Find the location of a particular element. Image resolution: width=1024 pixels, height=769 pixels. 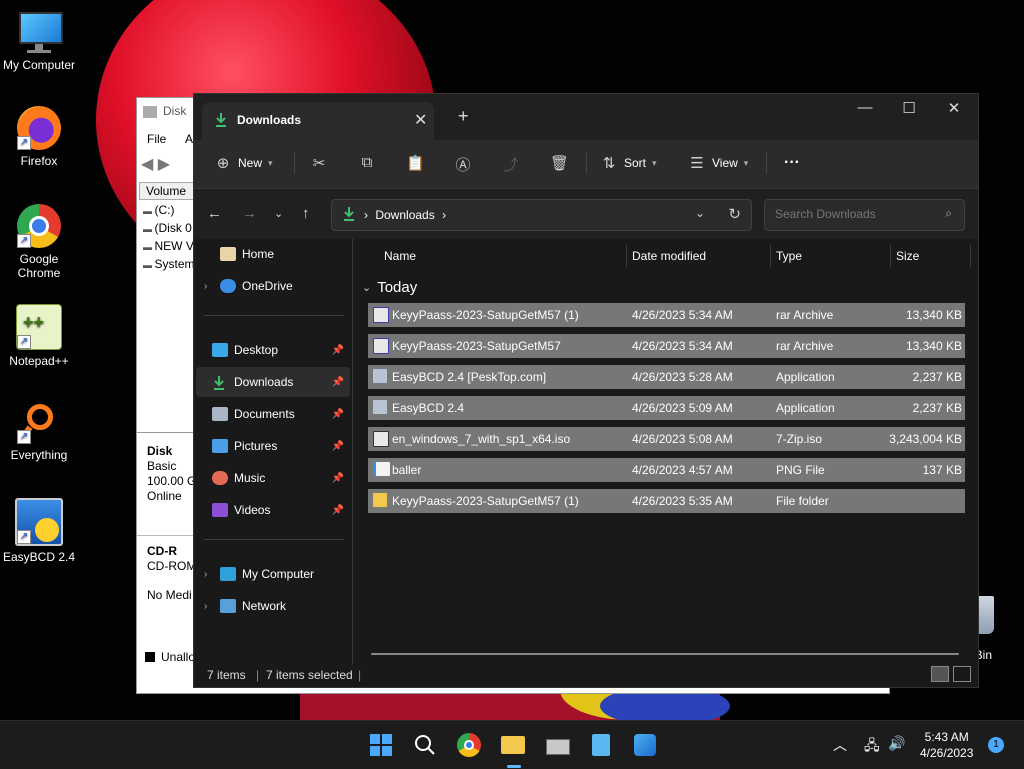

copy-button: ⧉ is located at coordinates (367, 162).